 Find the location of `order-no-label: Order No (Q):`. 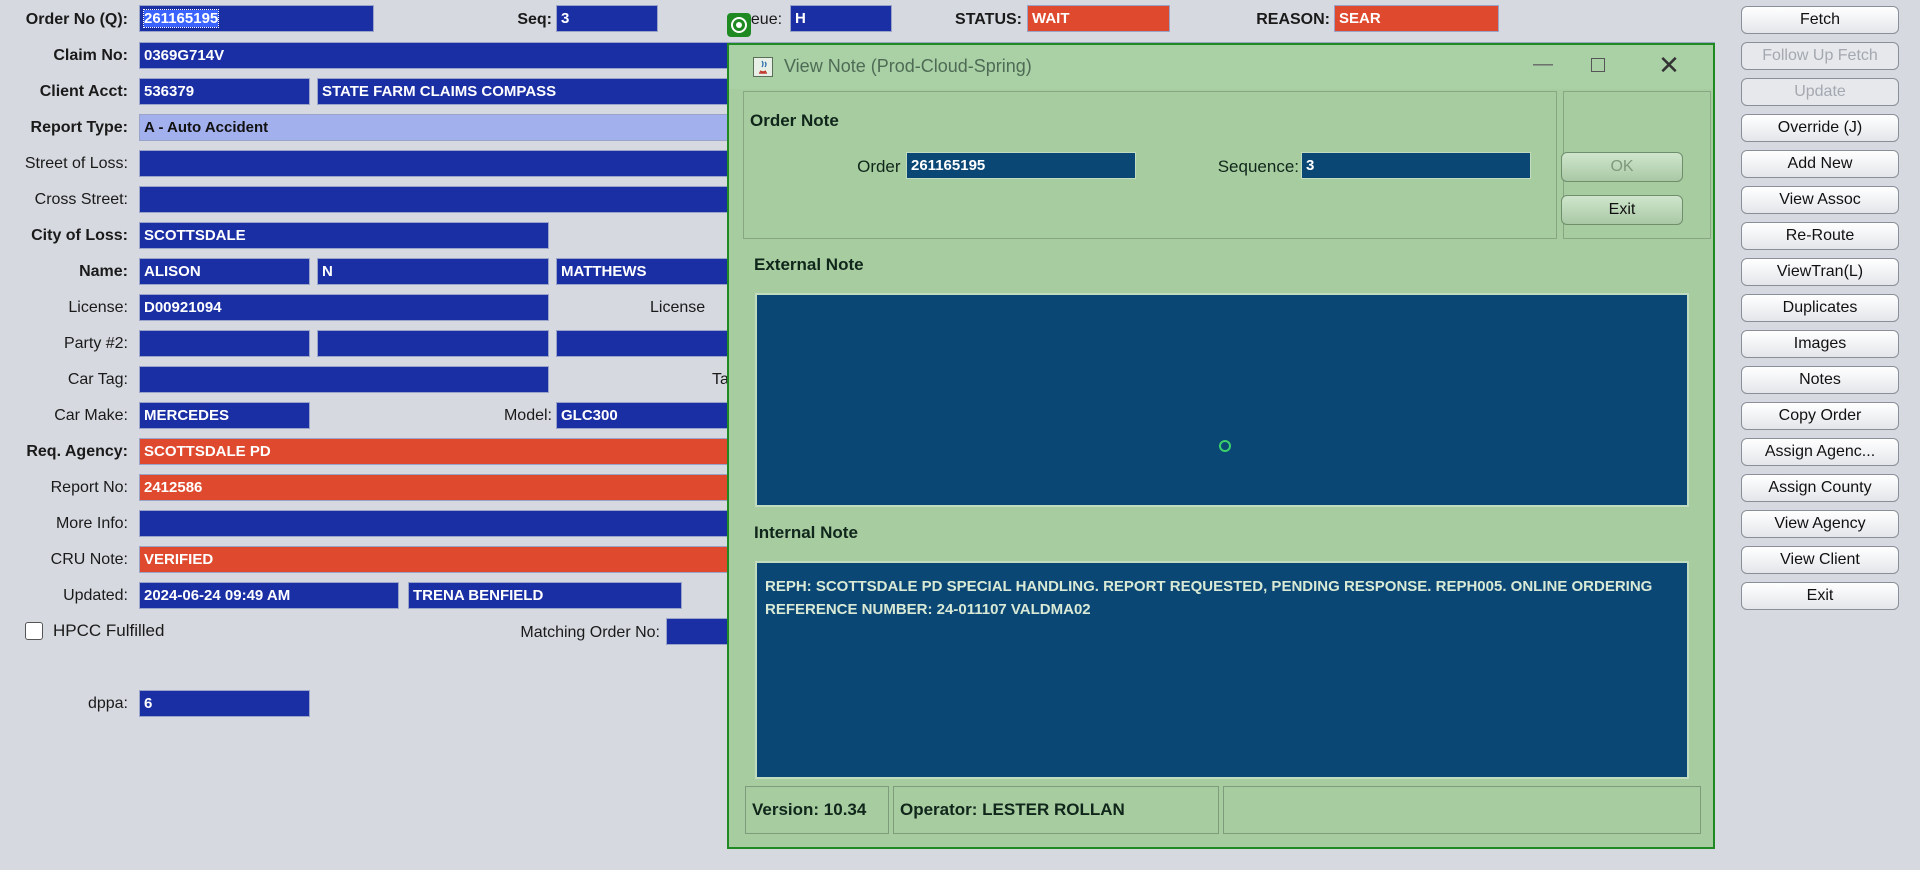

order-no-label: Order No (Q): is located at coordinates (76, 19).